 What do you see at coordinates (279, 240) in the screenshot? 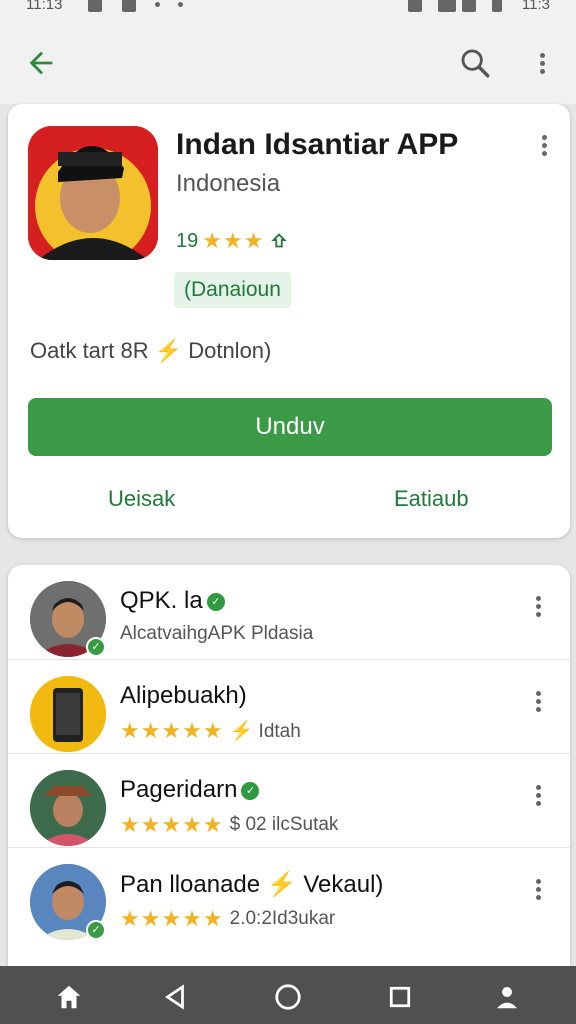
I see `upload-icon` at bounding box center [279, 240].